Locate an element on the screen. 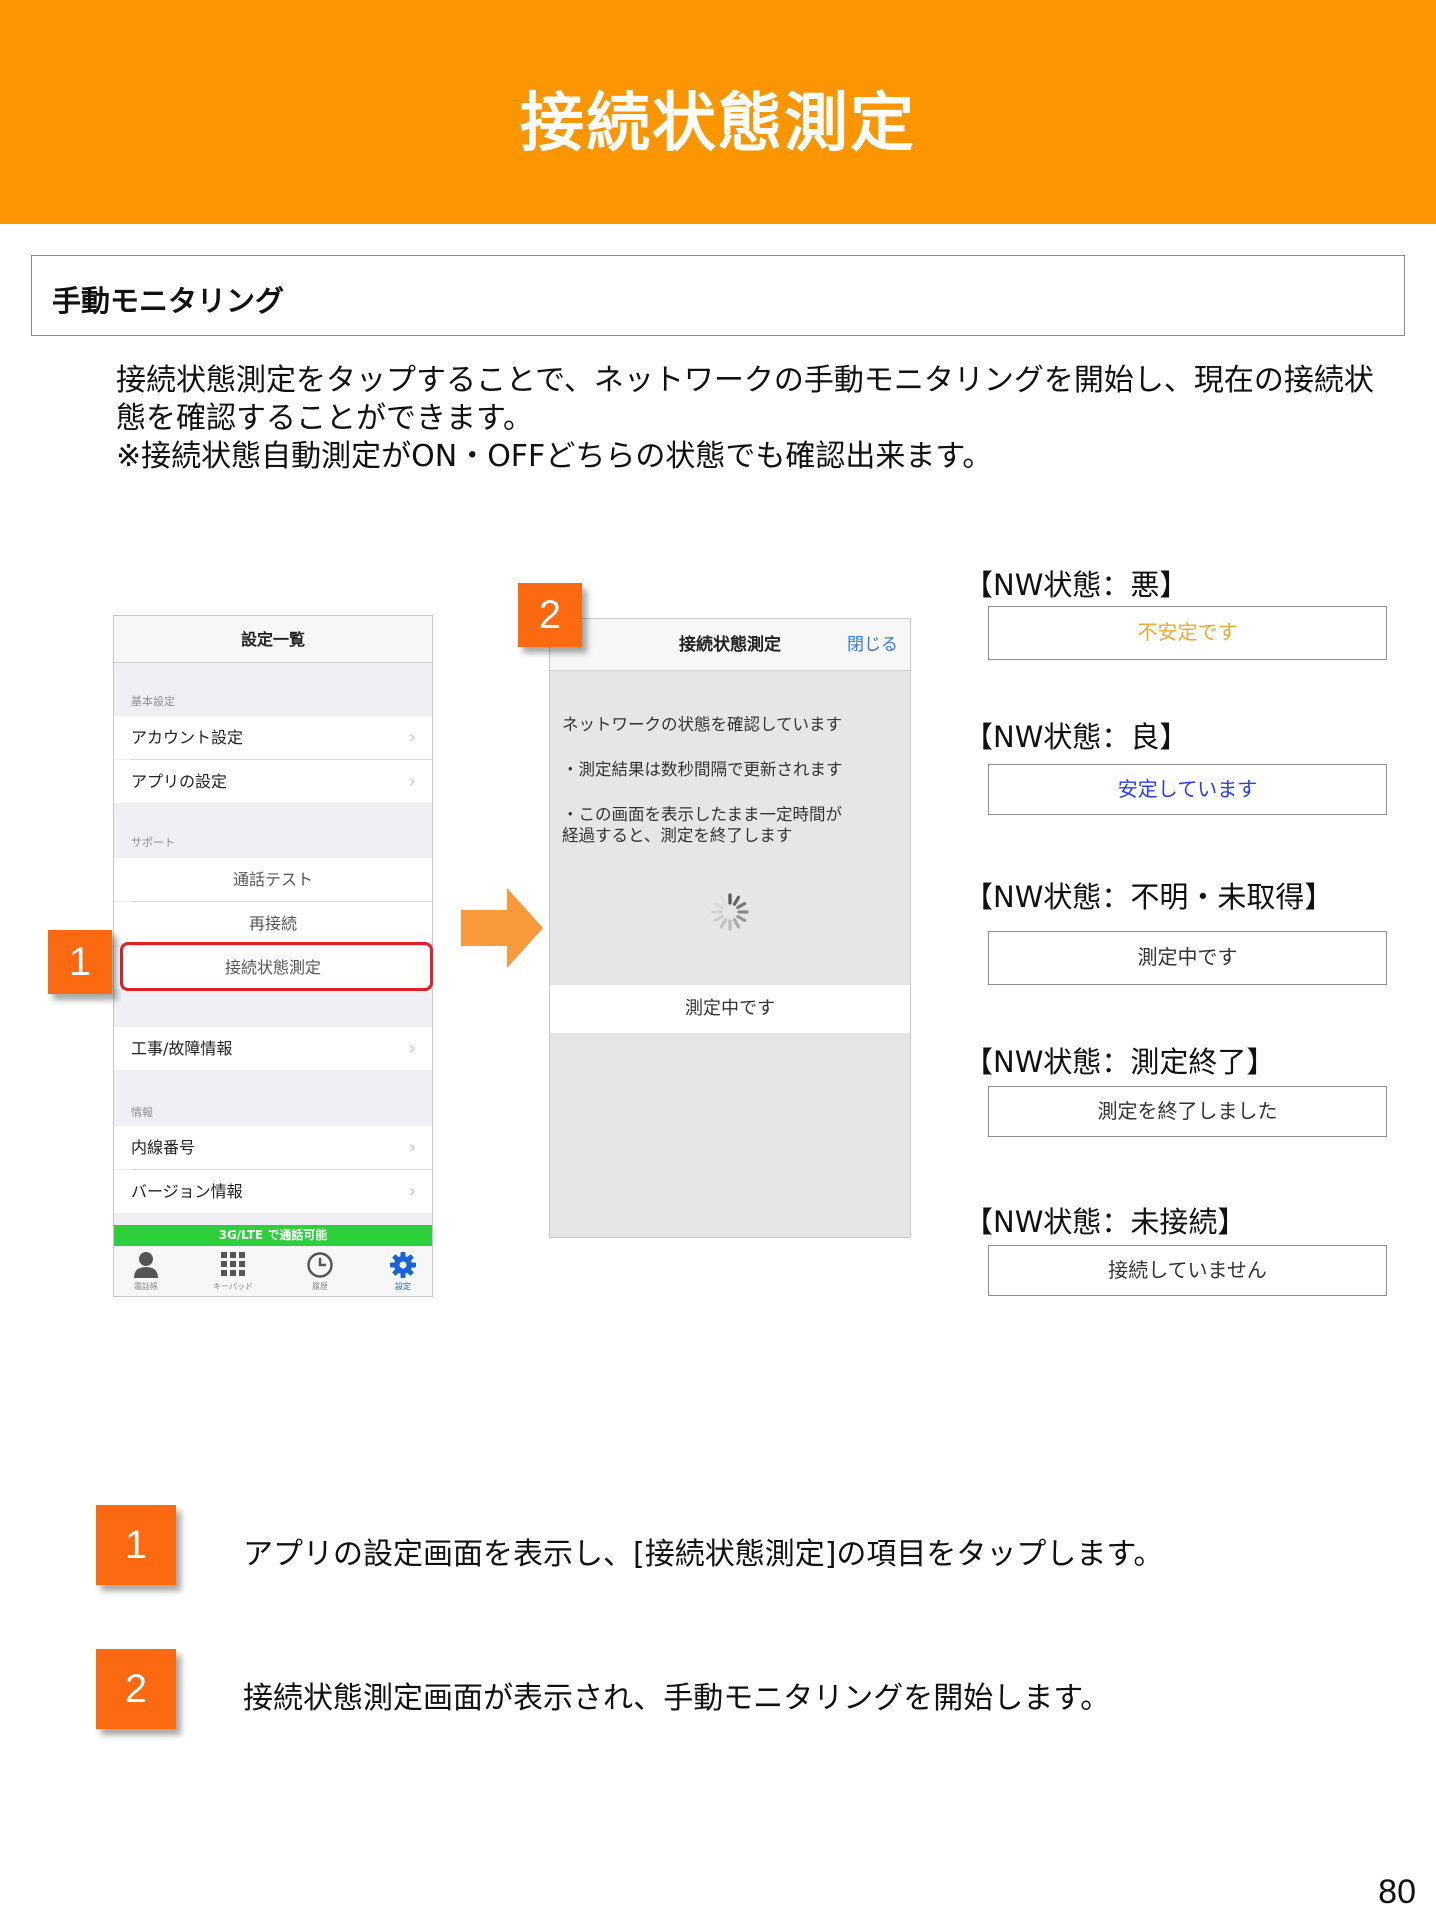  highlight-frame is located at coordinates (276, 966).